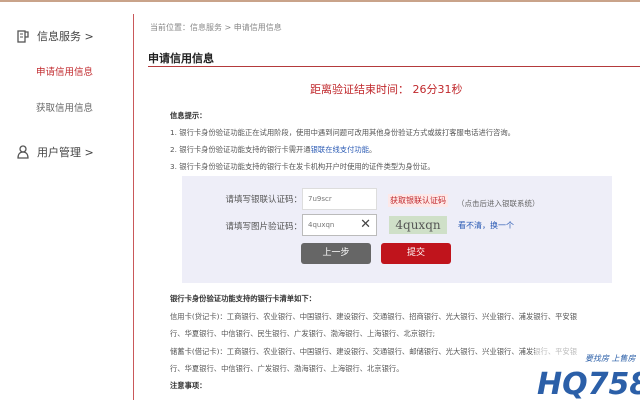 This screenshot has width=640, height=404. Describe the element at coordinates (303, 333) in the screenshot. I see `credit-card-banks-cont: 行、华夏银行、中信银行、民生银行、广发银行、渤海银行、上海银行、北京银行;` at that location.